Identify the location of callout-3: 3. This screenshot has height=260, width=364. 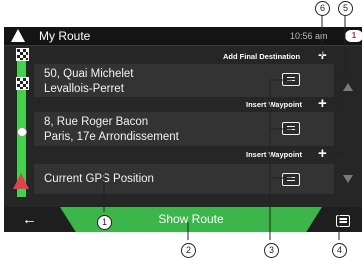
(271, 250).